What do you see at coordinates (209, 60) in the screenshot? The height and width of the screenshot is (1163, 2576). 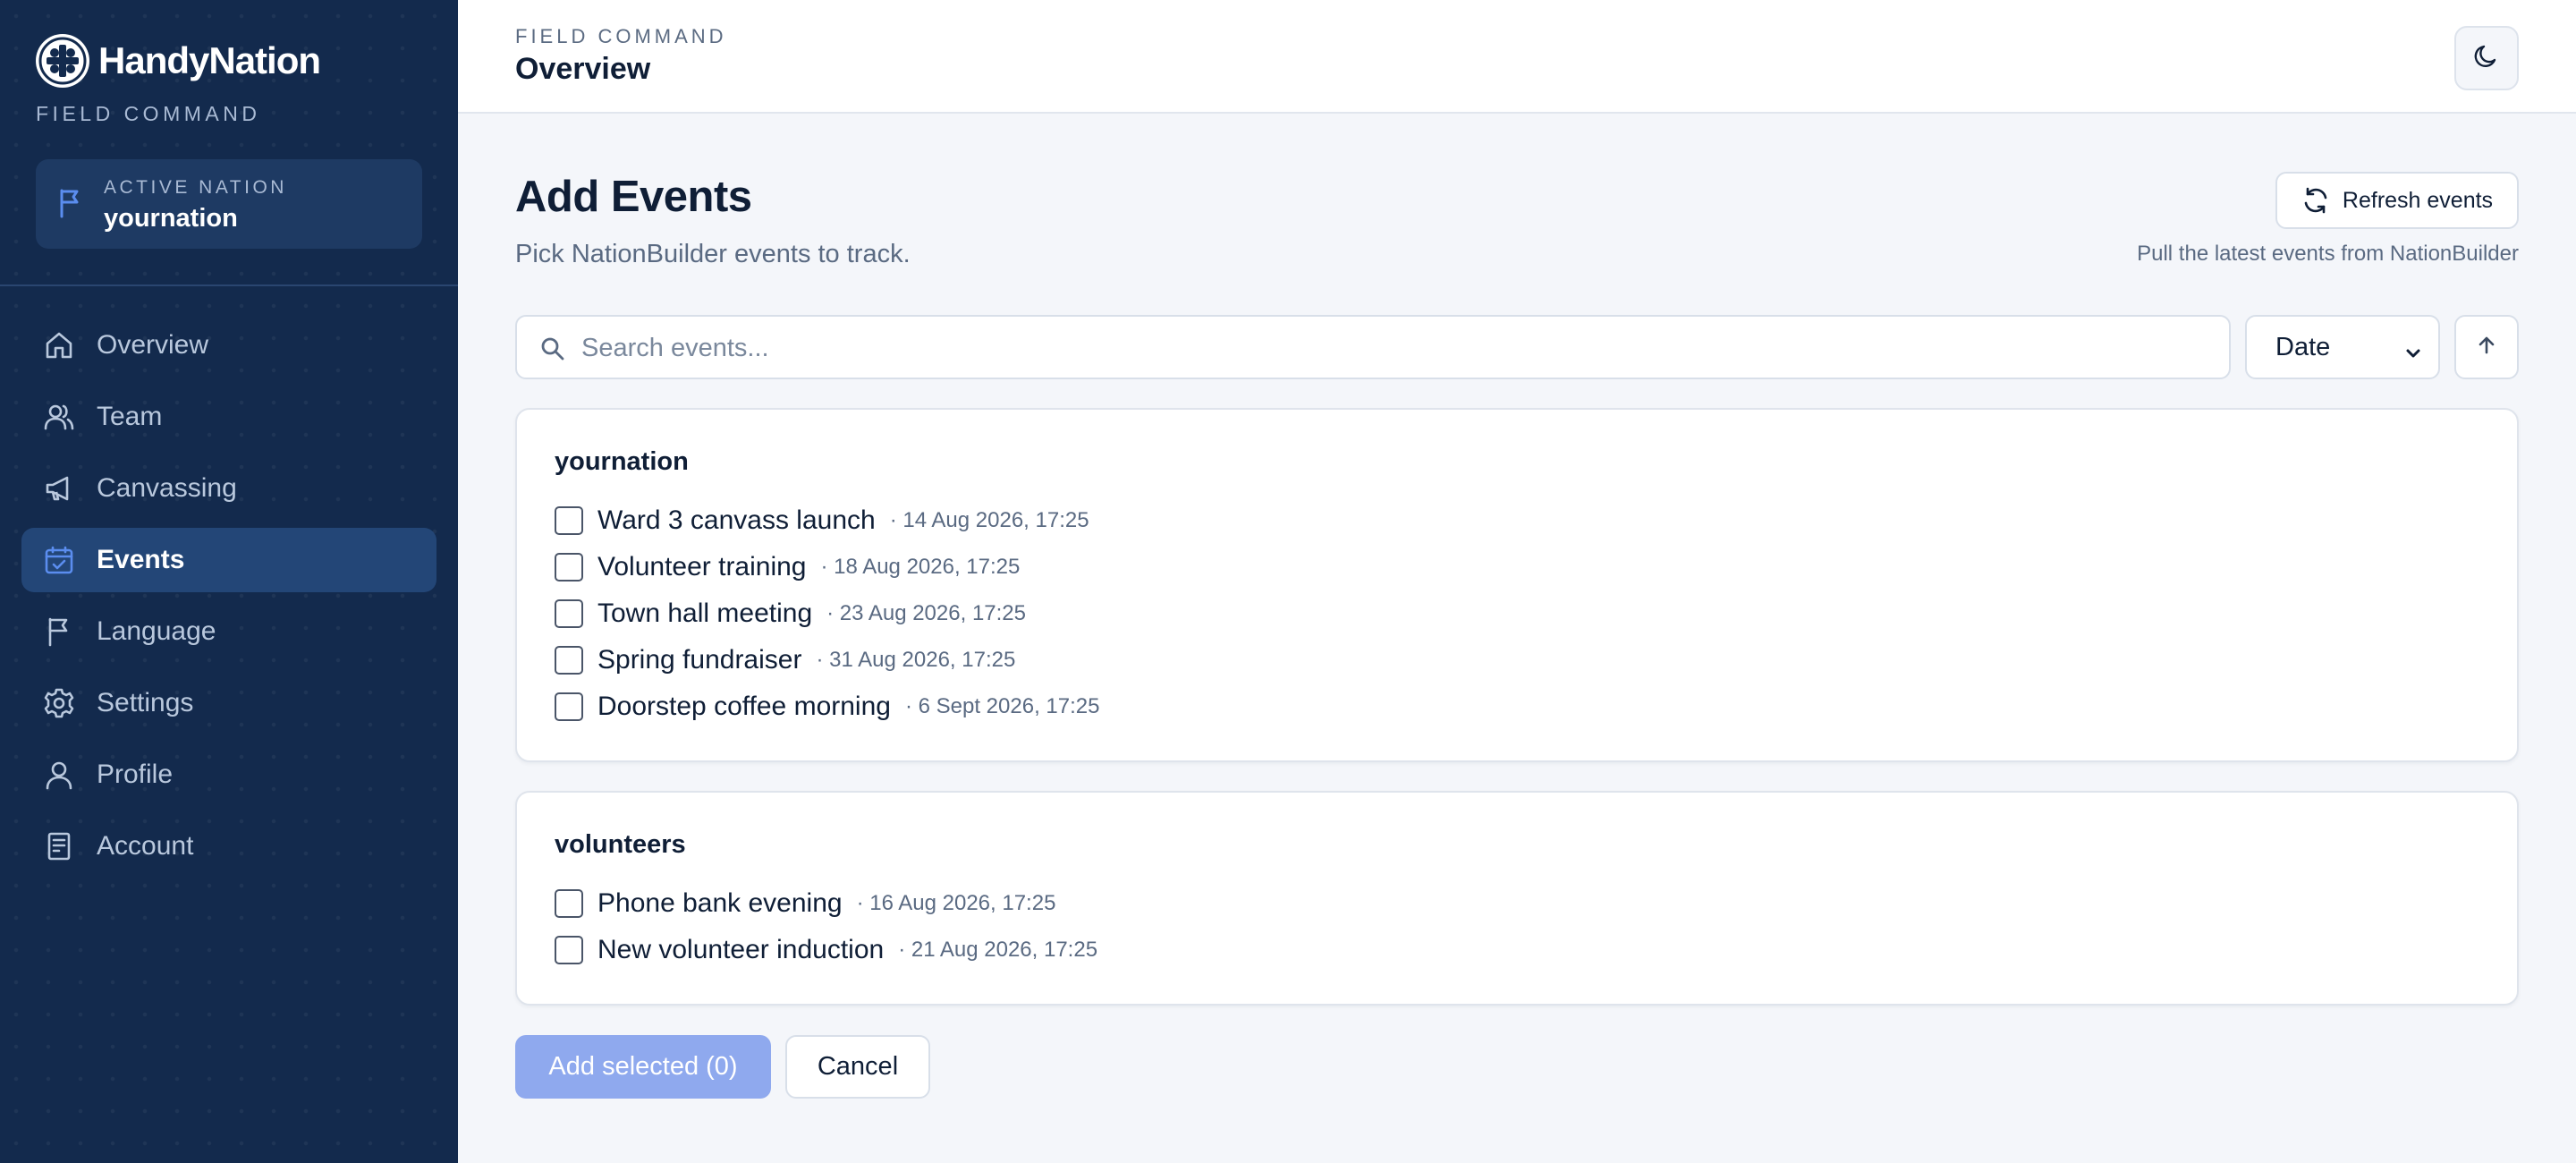 I see `brand-name: HandyNation` at bounding box center [209, 60].